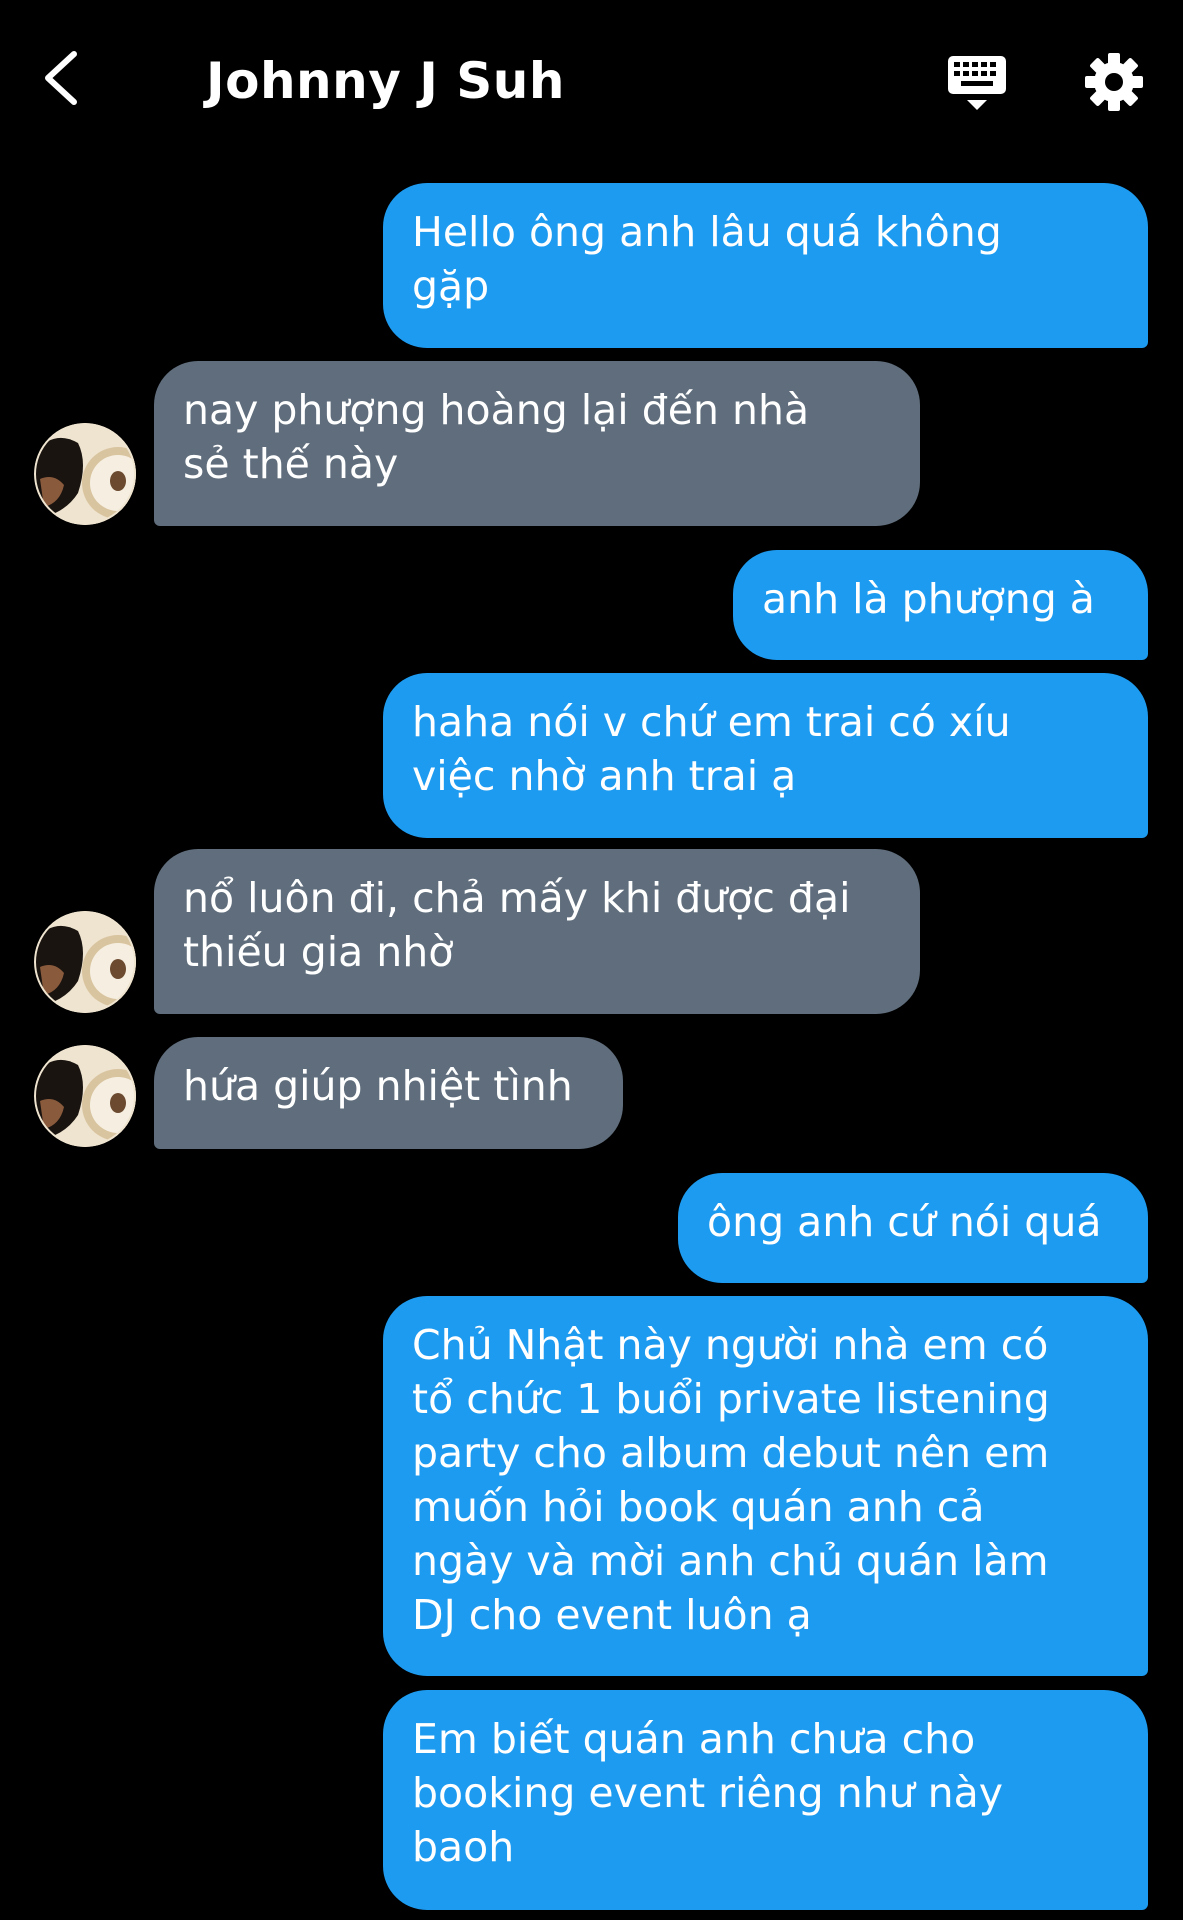 The width and height of the screenshot is (1183, 1920). I want to click on keyboard-icon, so click(977, 83).